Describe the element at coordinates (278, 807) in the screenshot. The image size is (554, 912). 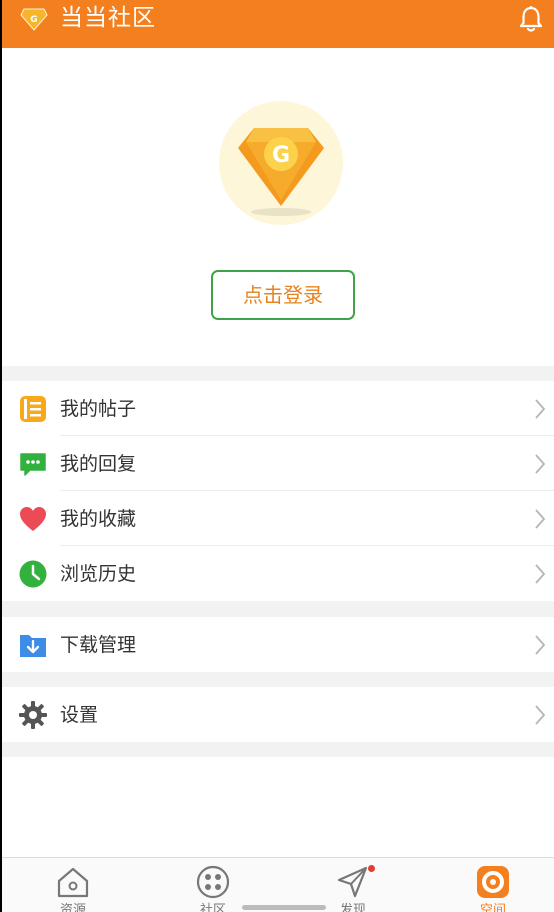
I see `empty-area` at that location.